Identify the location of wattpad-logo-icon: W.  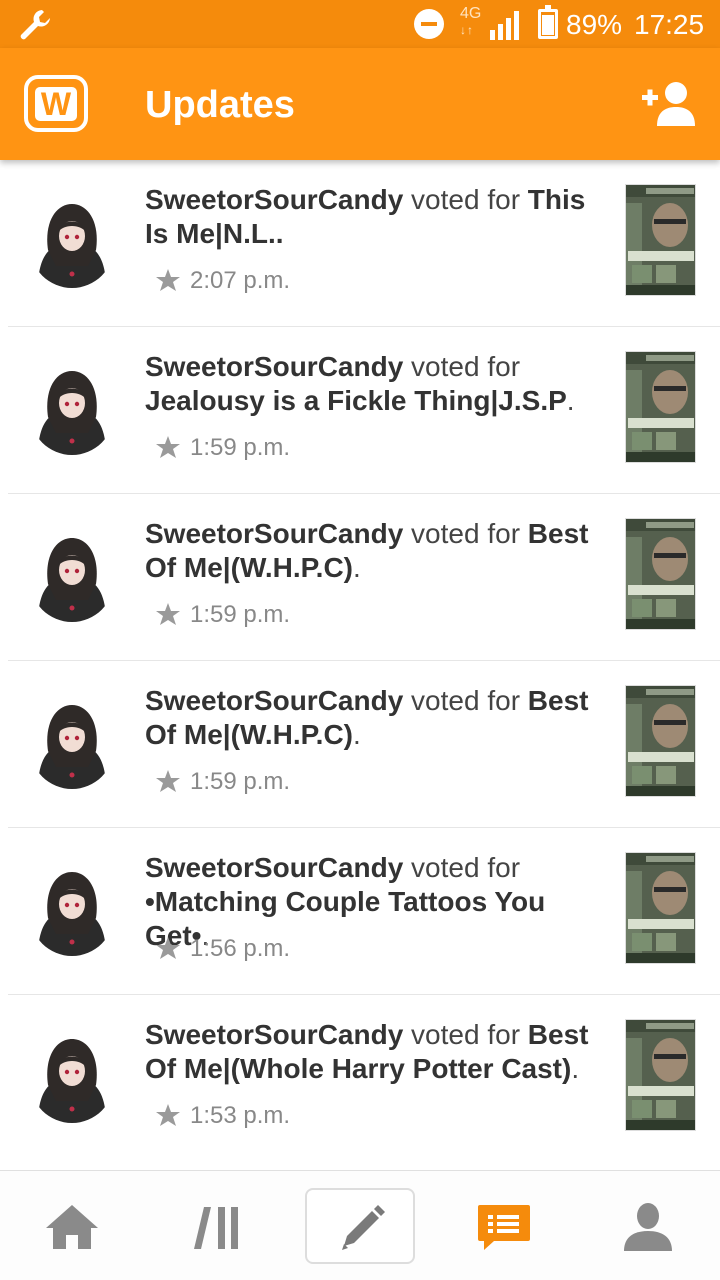
(56, 103).